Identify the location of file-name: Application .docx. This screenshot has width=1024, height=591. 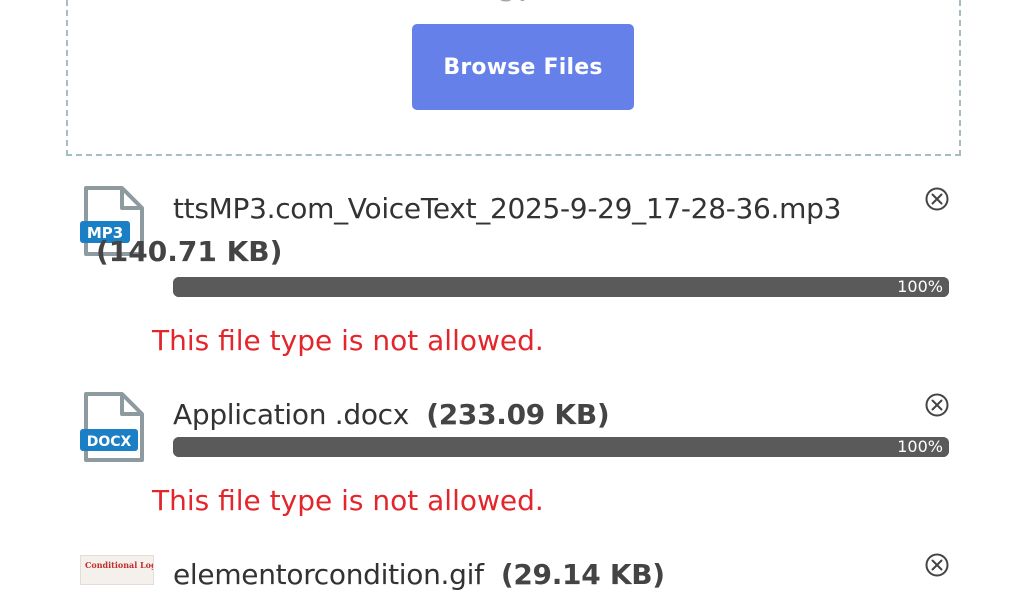
(291, 414).